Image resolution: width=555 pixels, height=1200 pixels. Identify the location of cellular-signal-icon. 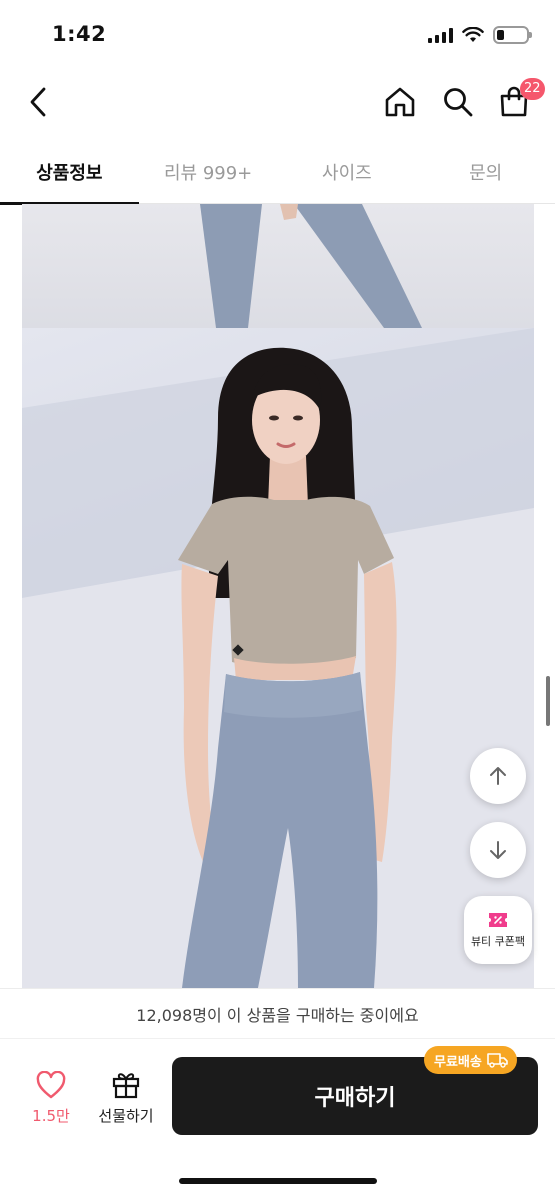
(440, 35).